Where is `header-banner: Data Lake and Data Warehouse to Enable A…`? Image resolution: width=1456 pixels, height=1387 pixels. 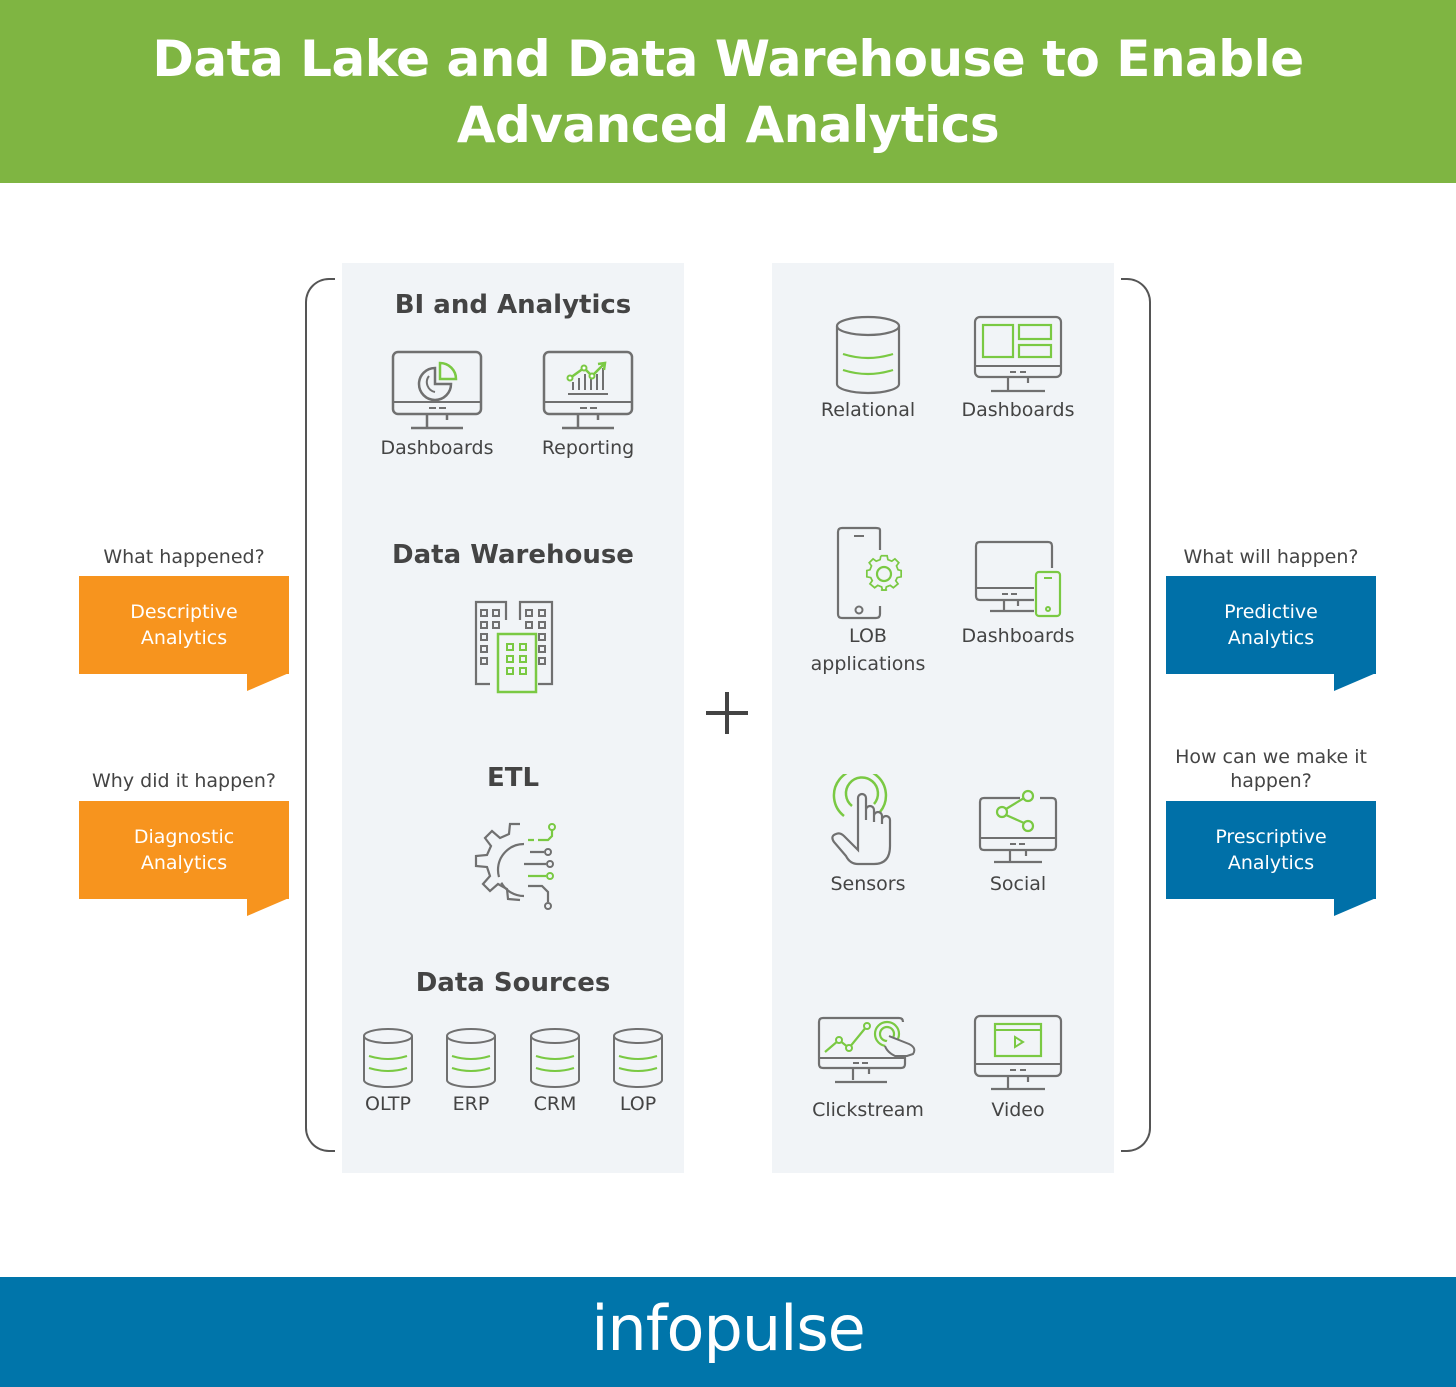 header-banner: Data Lake and Data Warehouse to Enable A… is located at coordinates (728, 91).